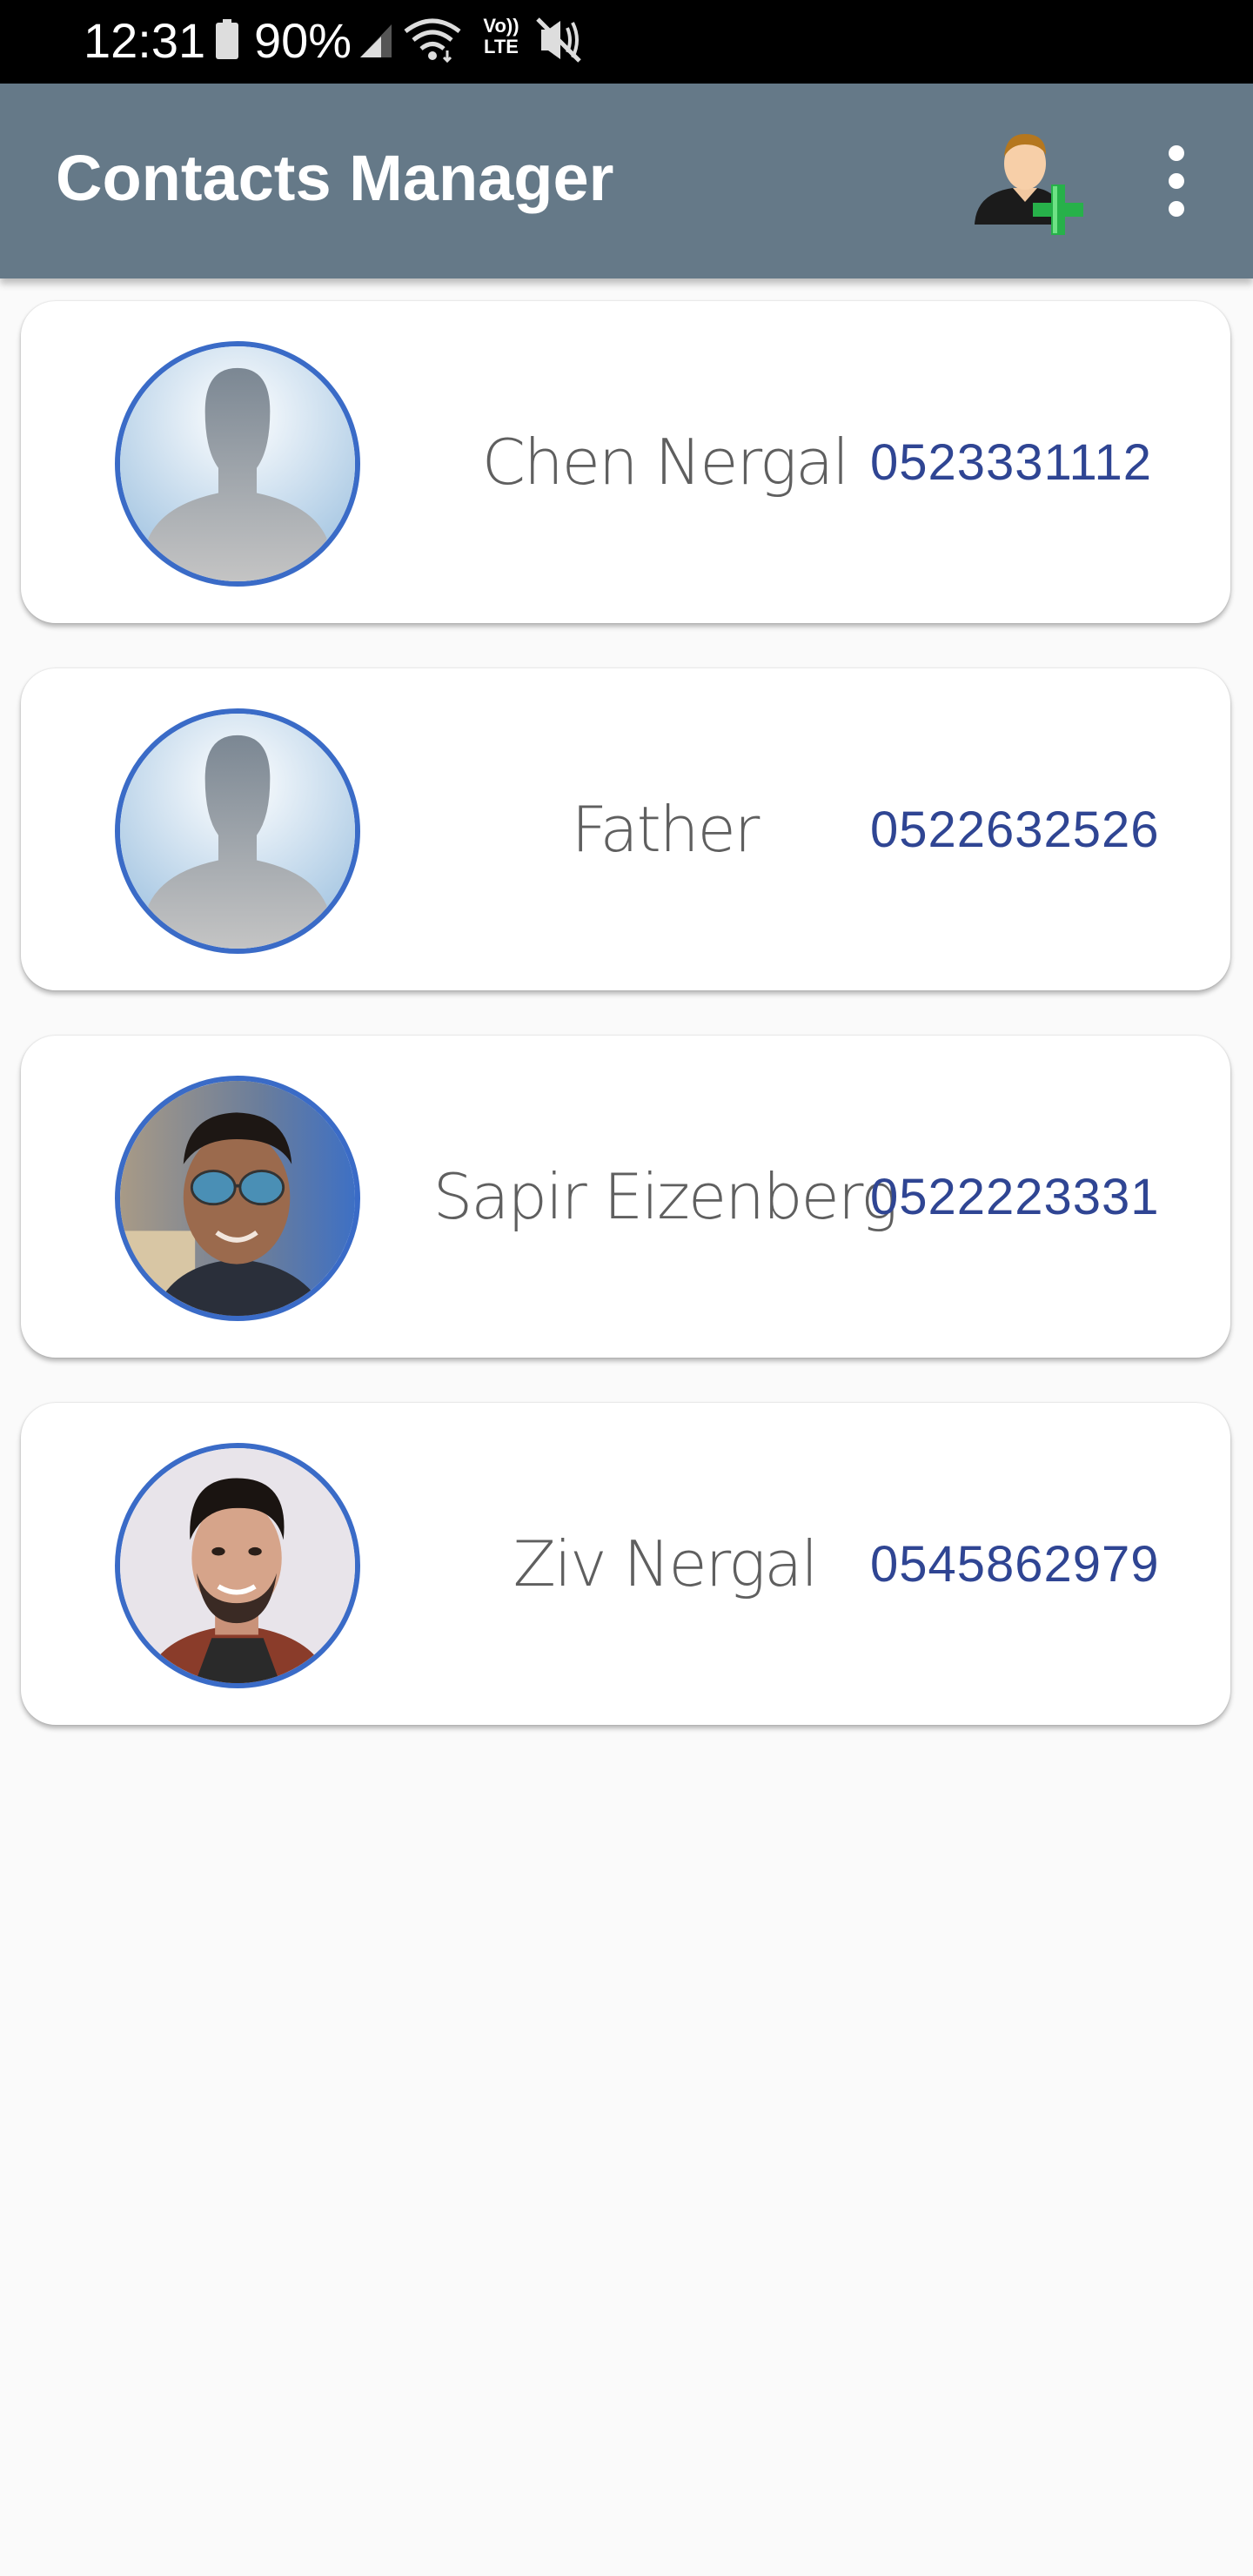 The height and width of the screenshot is (2576, 1253). I want to click on contact-name: Ziv Nergal, so click(666, 1563).